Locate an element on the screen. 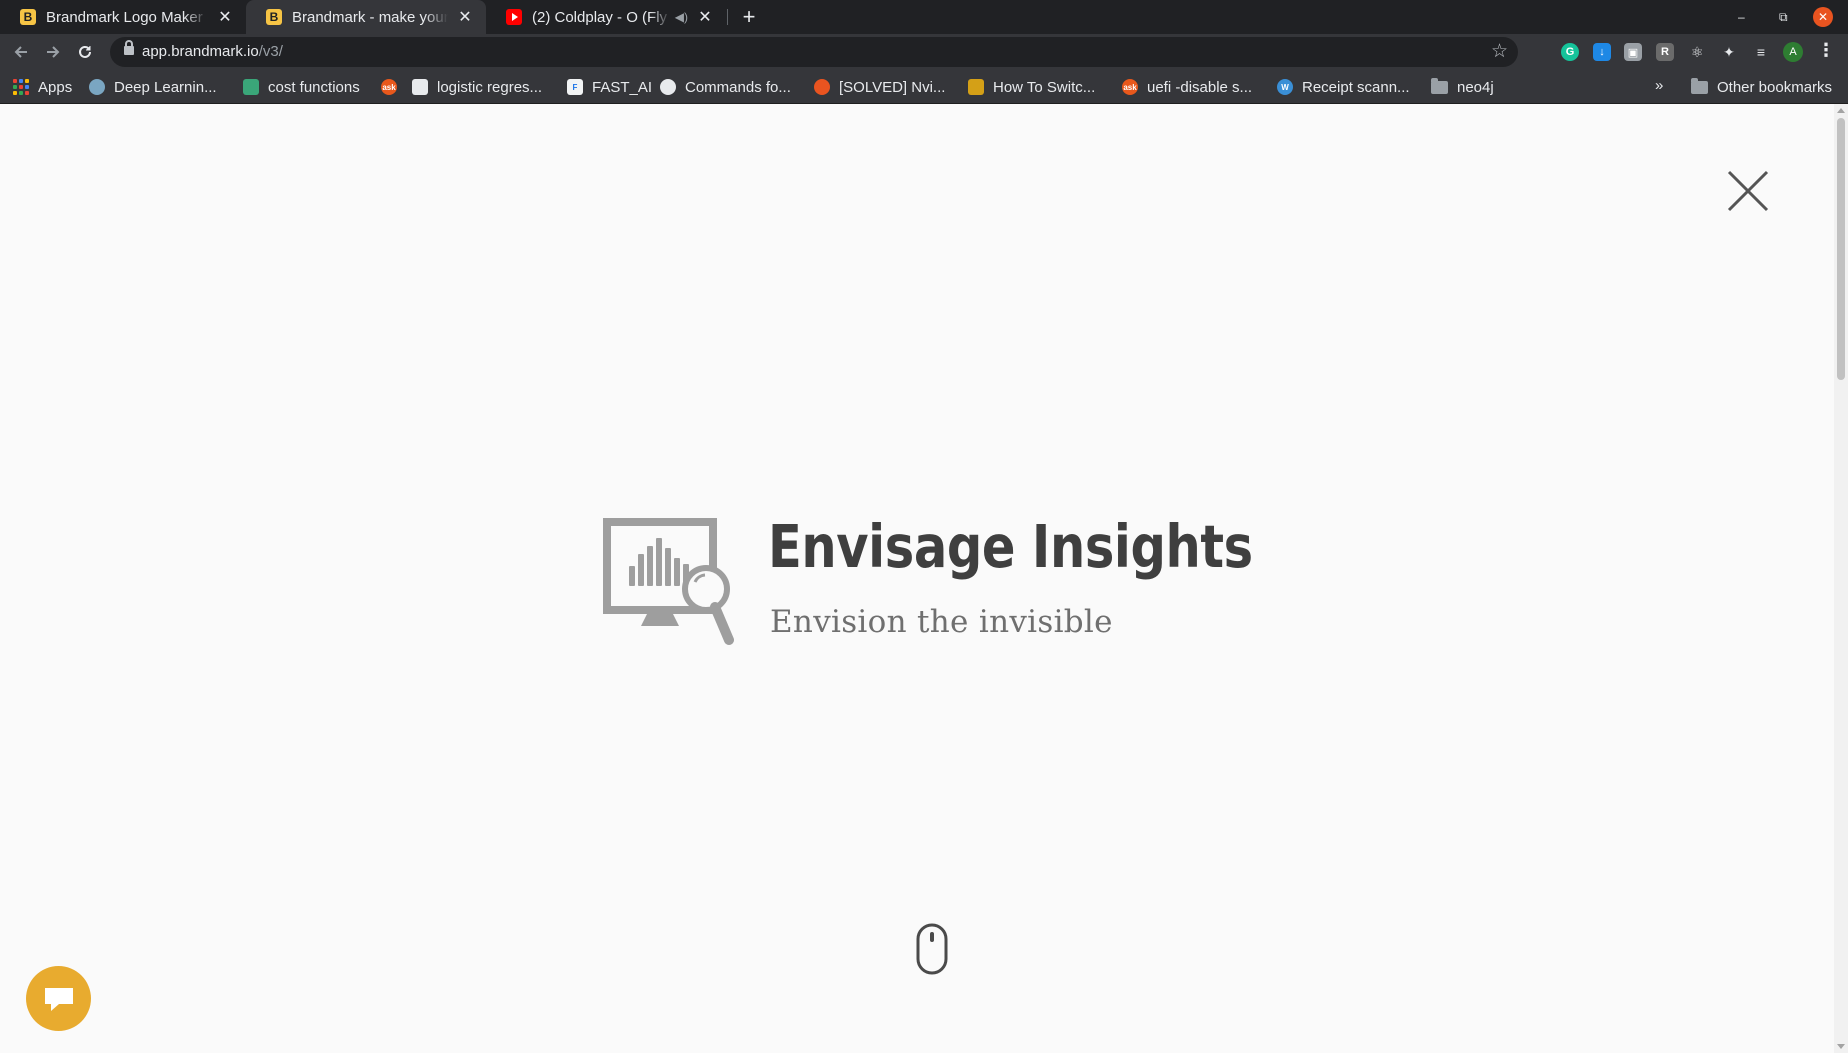 This screenshot has width=1848, height=1053. wordpress-icon: W is located at coordinates (1285, 87).